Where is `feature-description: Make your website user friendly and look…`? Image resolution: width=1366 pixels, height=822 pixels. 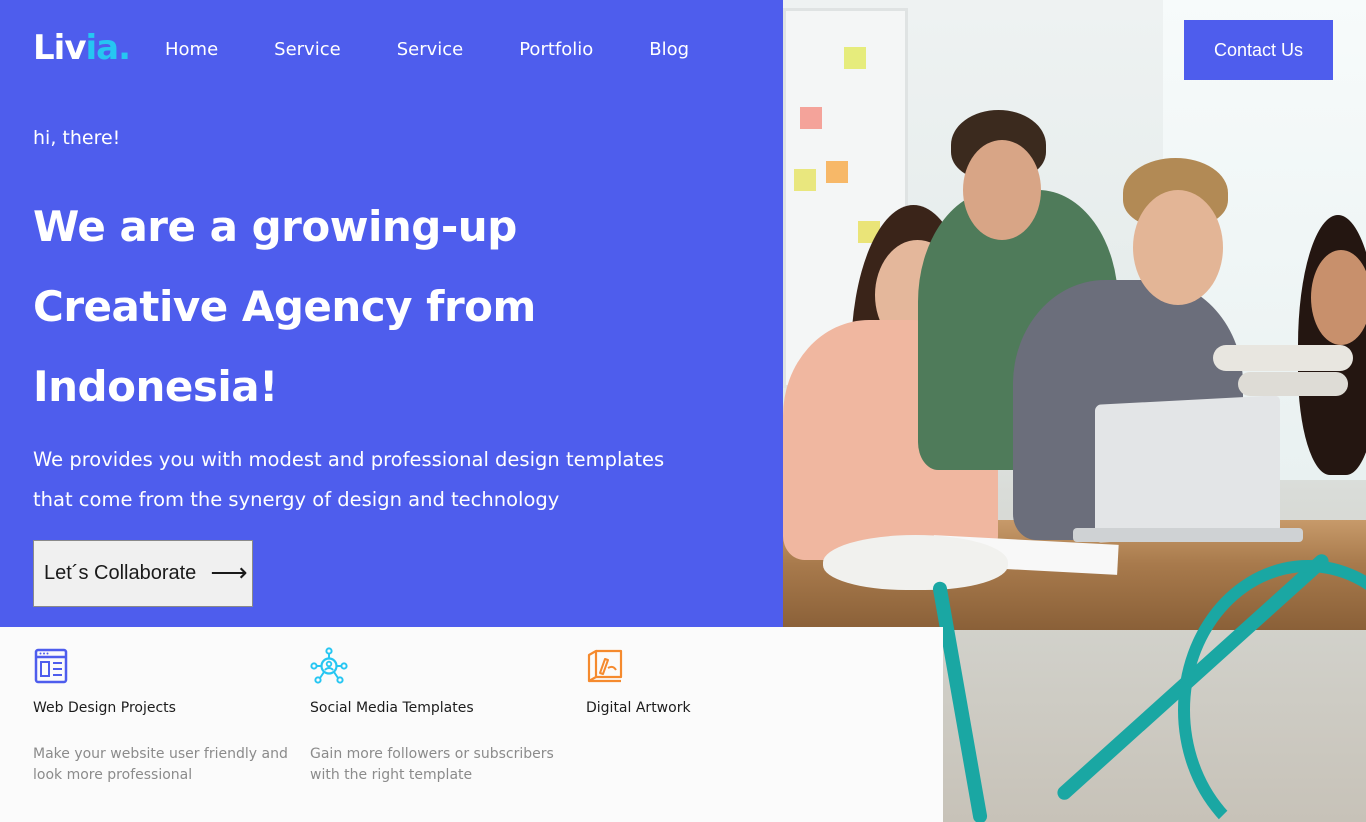 feature-description: Make your website user friendly and look… is located at coordinates (160, 764).